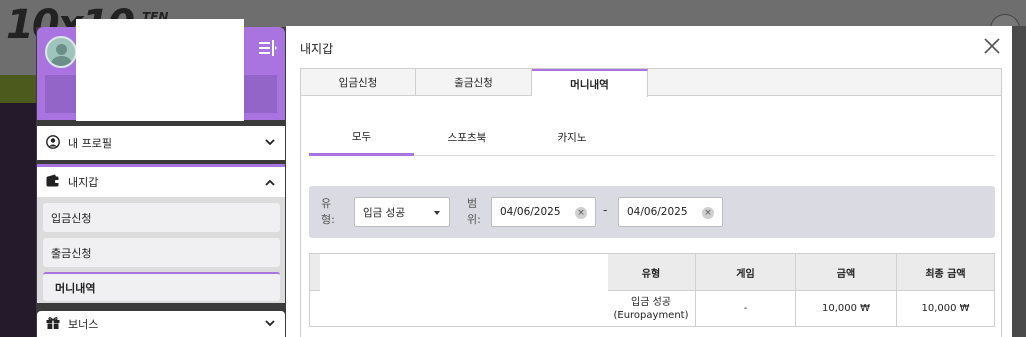 Image resolution: width=1026 pixels, height=337 pixels. I want to click on subtab-sportsbook: 스포츠북, so click(467, 137).